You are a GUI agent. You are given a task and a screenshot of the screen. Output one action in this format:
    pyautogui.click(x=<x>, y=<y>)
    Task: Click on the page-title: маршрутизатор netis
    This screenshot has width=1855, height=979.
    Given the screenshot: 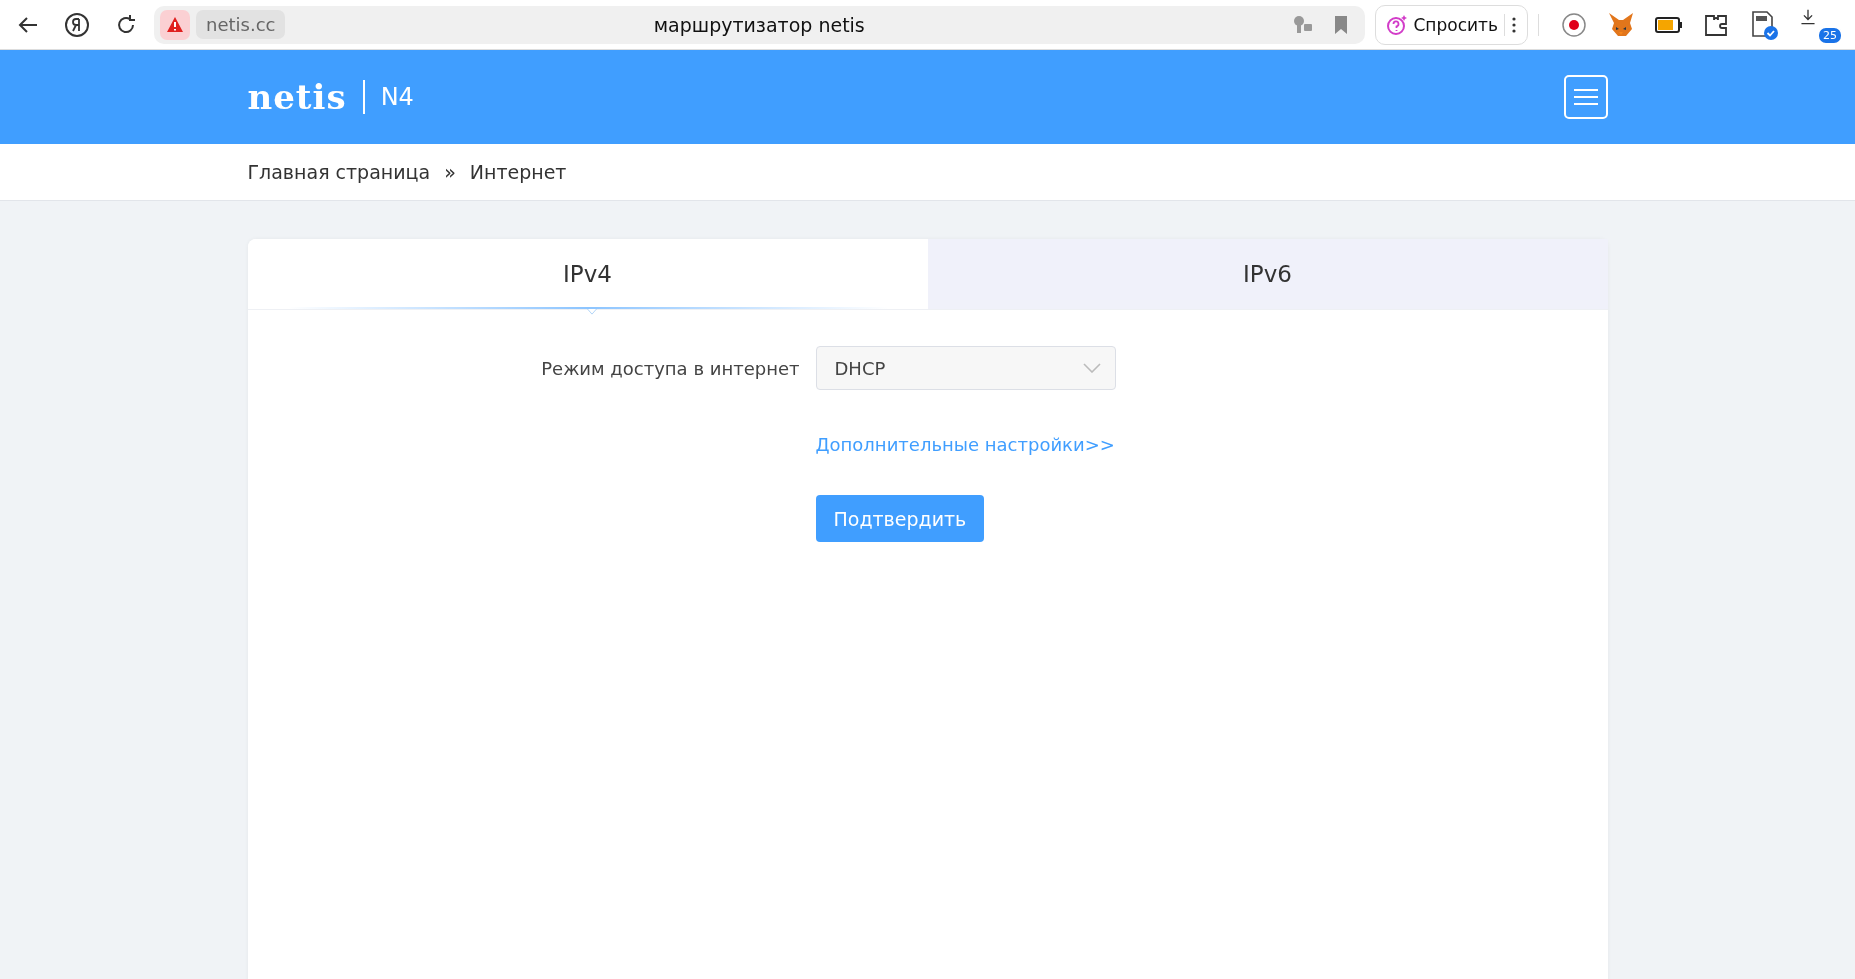 What is the action you would take?
    pyautogui.click(x=759, y=24)
    